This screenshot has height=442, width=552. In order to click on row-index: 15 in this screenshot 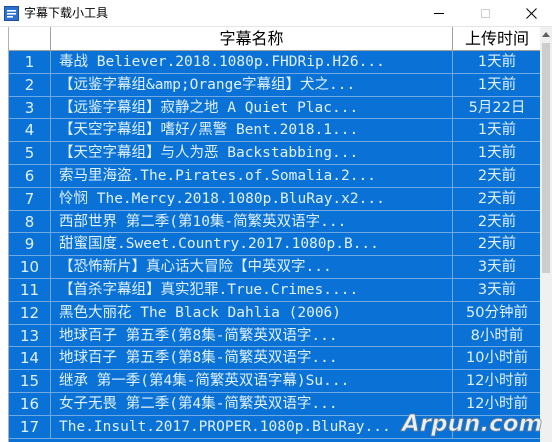, I will do `click(30, 381)`.